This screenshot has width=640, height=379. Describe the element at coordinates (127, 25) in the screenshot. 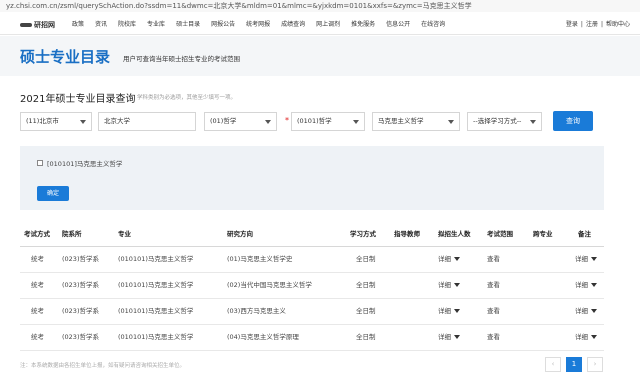

I see `nav-item-school-library: 院校库` at that location.